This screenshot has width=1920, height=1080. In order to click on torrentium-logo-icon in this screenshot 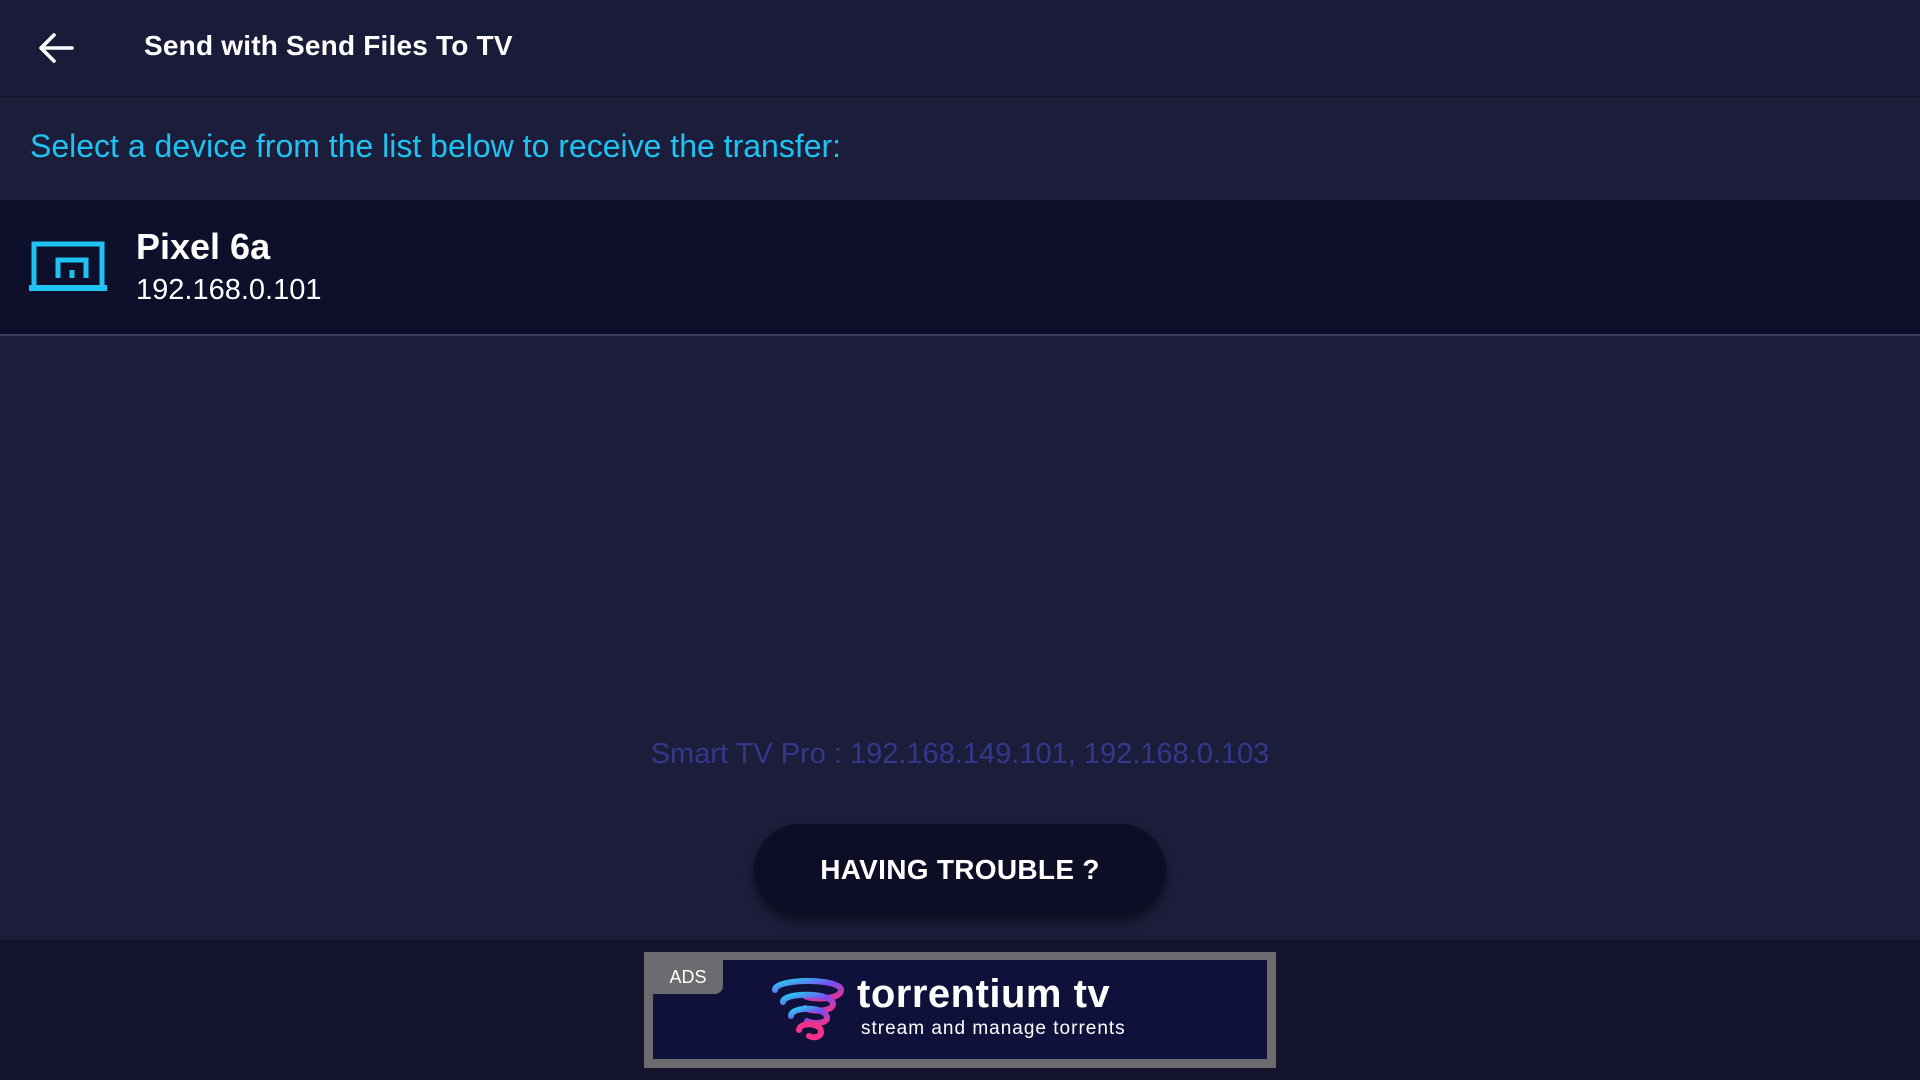, I will do `click(808, 1009)`.